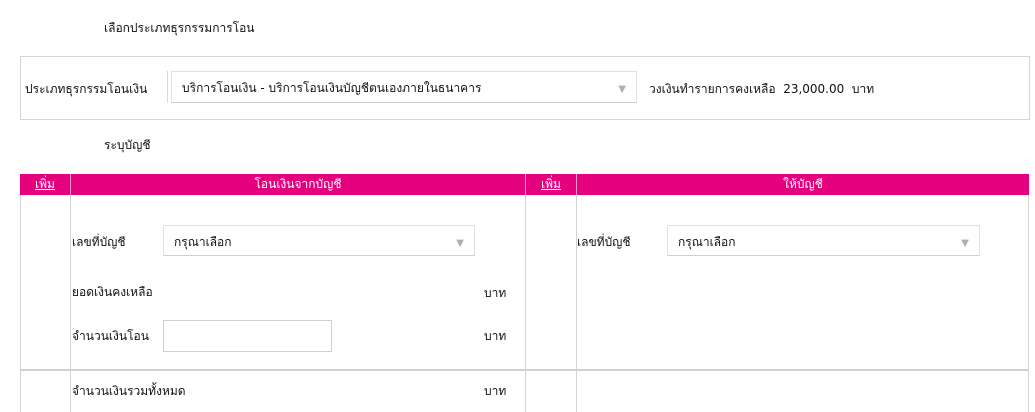  What do you see at coordinates (814, 89) in the screenshot?
I see `remaining-limit-value: 23,000.00` at bounding box center [814, 89].